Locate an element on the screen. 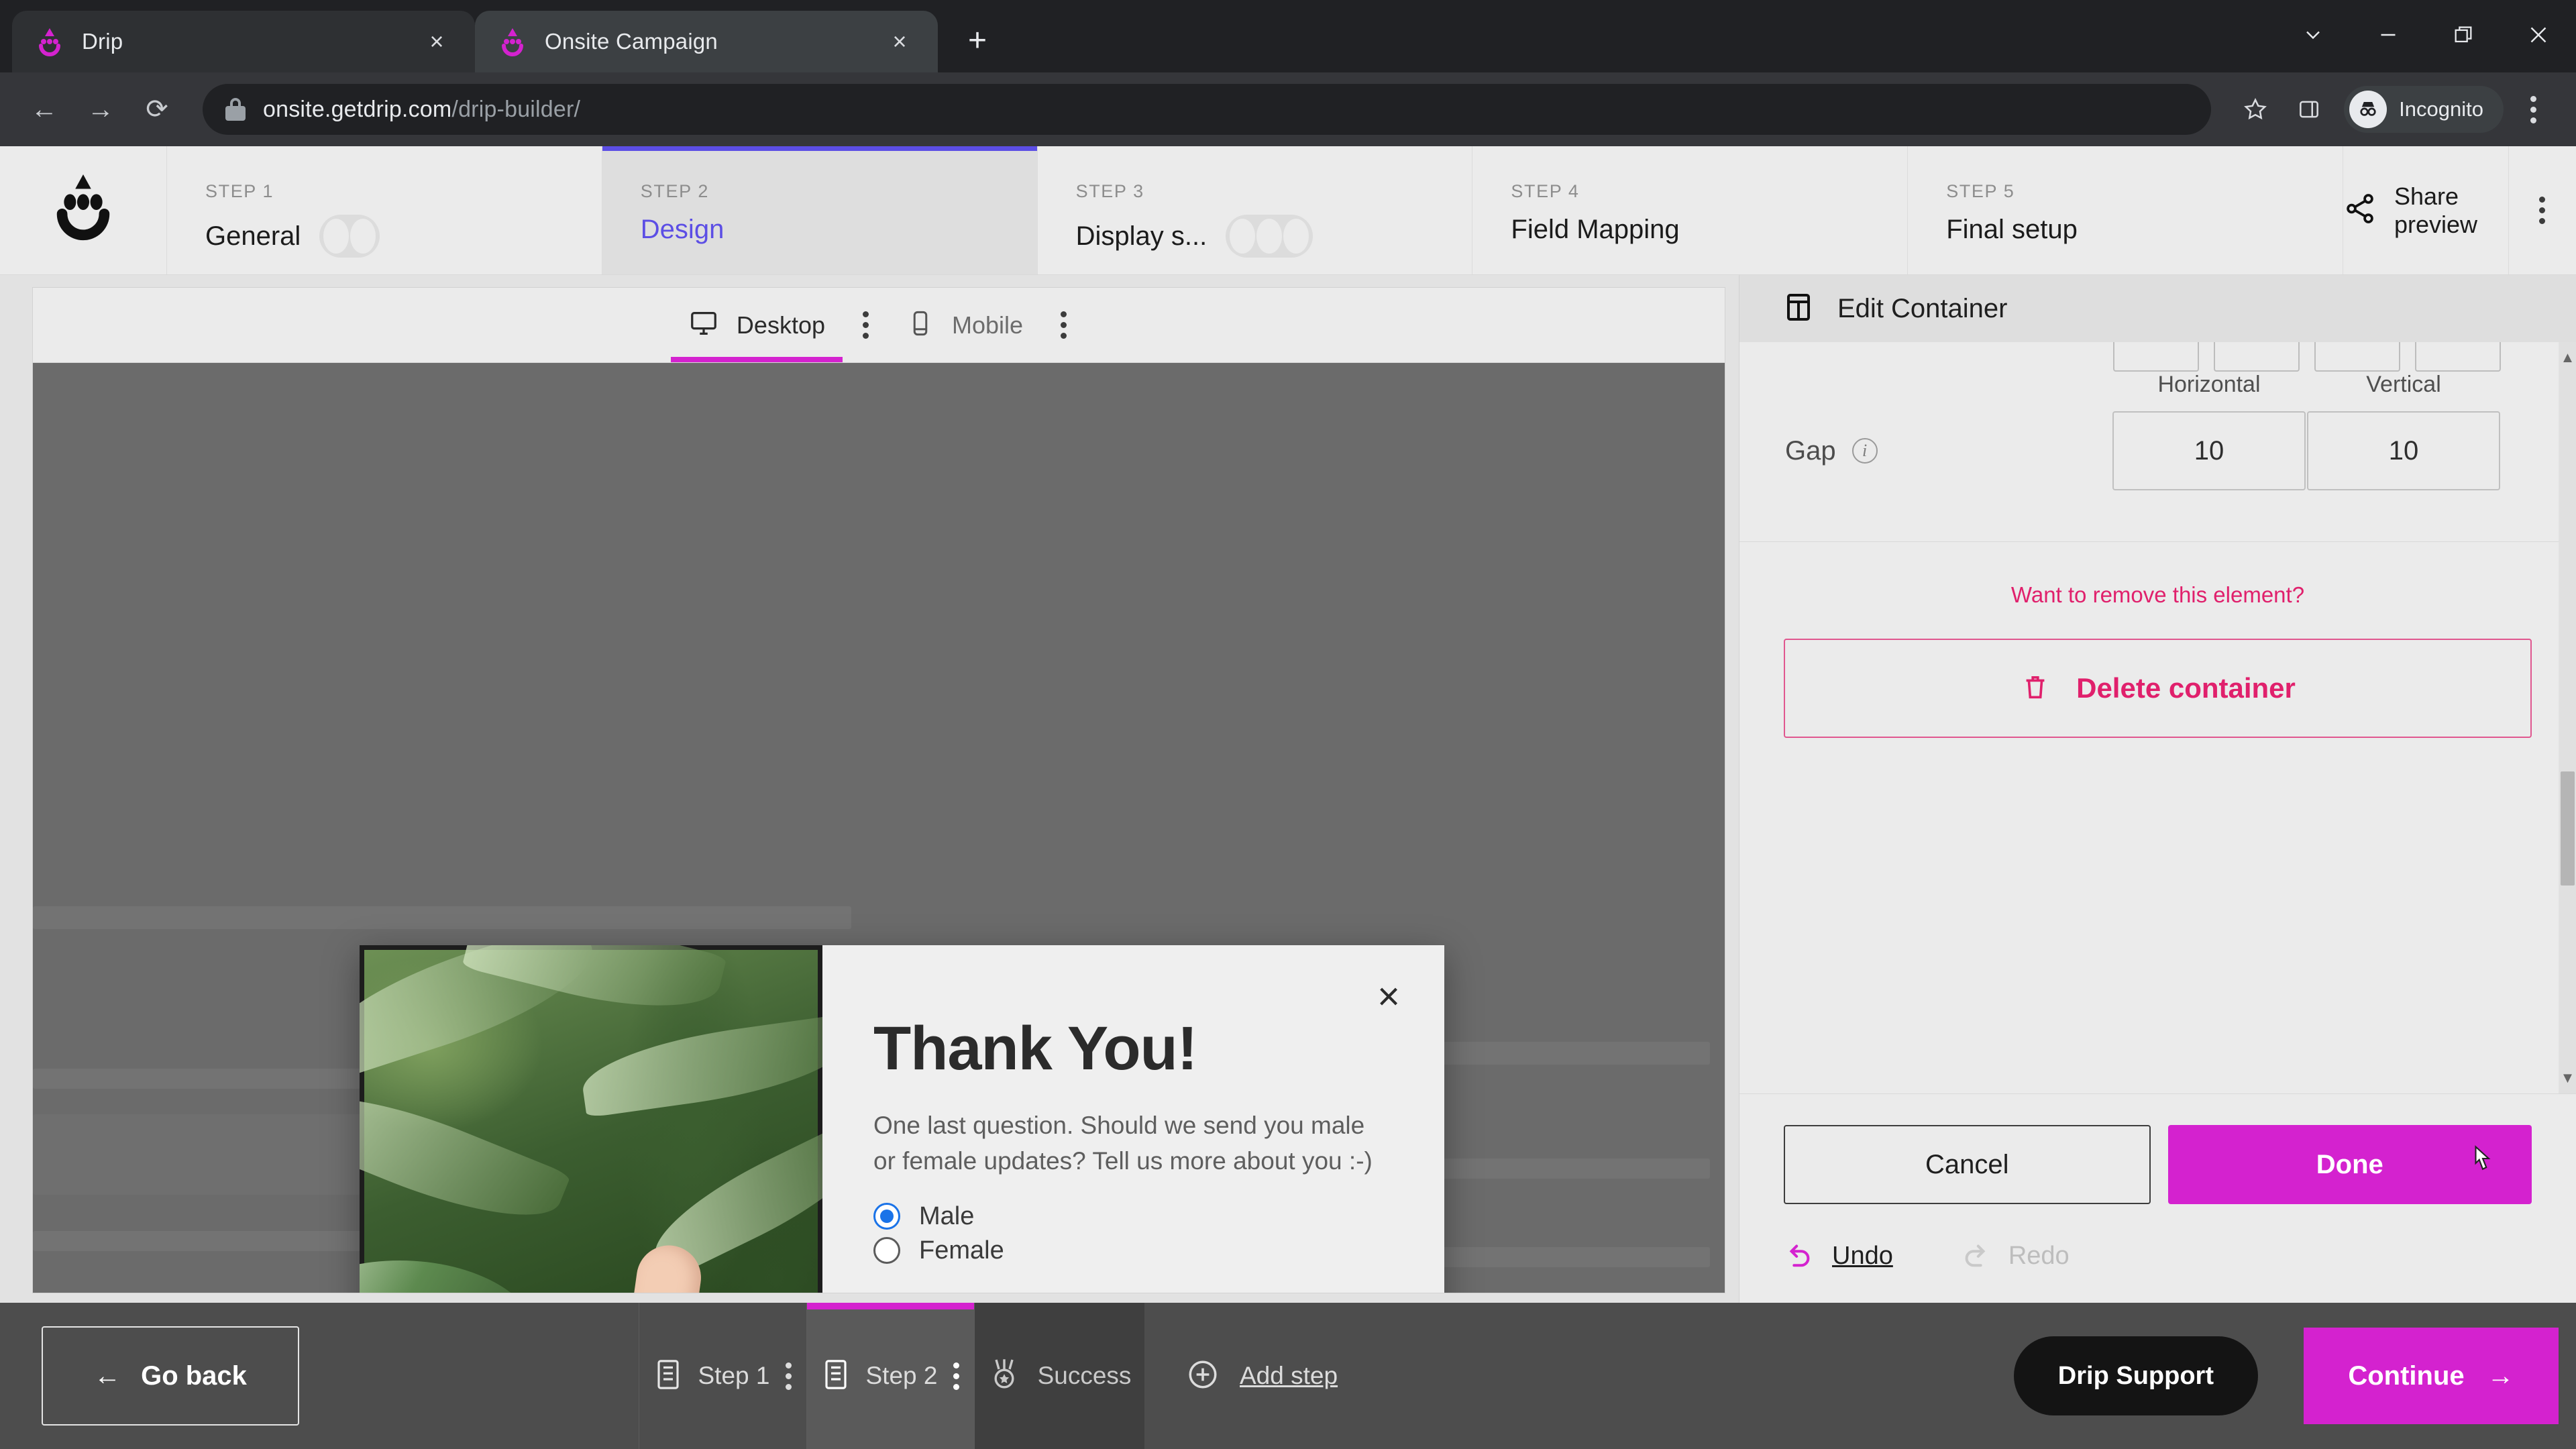 The width and height of the screenshot is (2576, 1449). app-logo is located at coordinates (83, 210).